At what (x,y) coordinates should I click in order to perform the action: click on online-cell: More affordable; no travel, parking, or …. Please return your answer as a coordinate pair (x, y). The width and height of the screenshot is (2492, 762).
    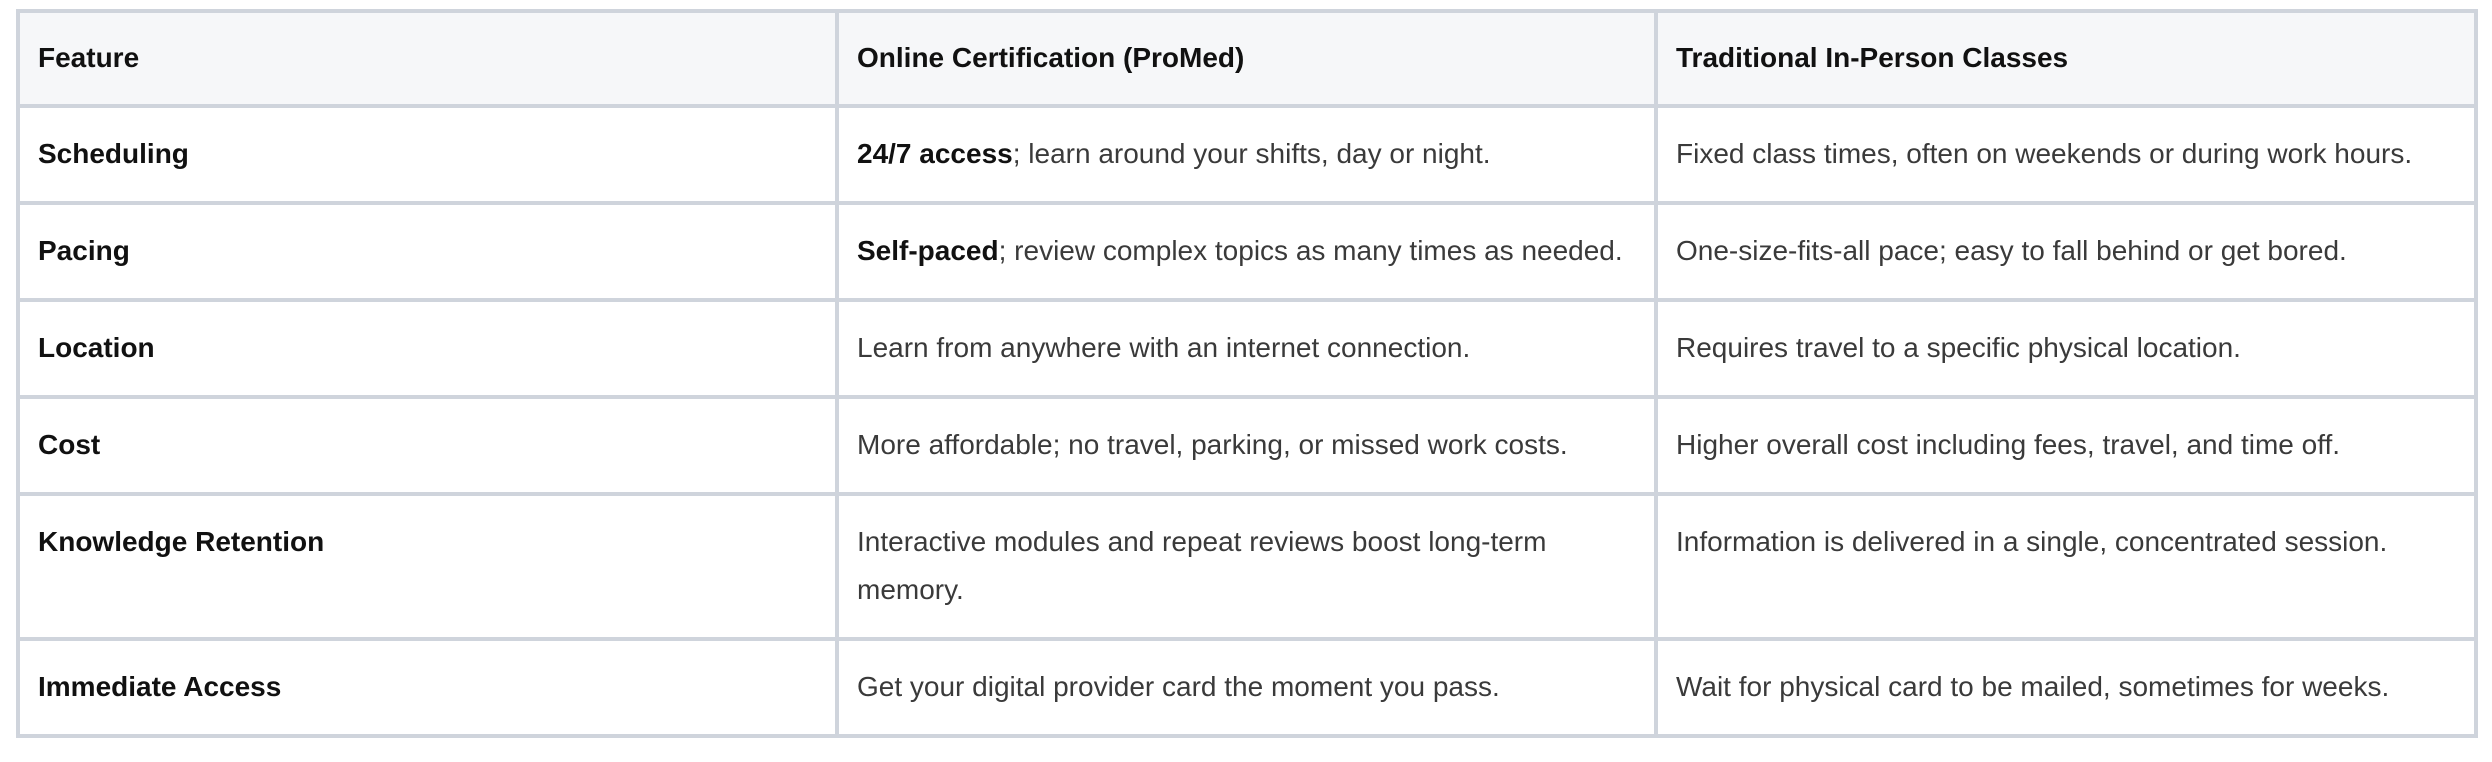
    Looking at the image, I should click on (1246, 445).